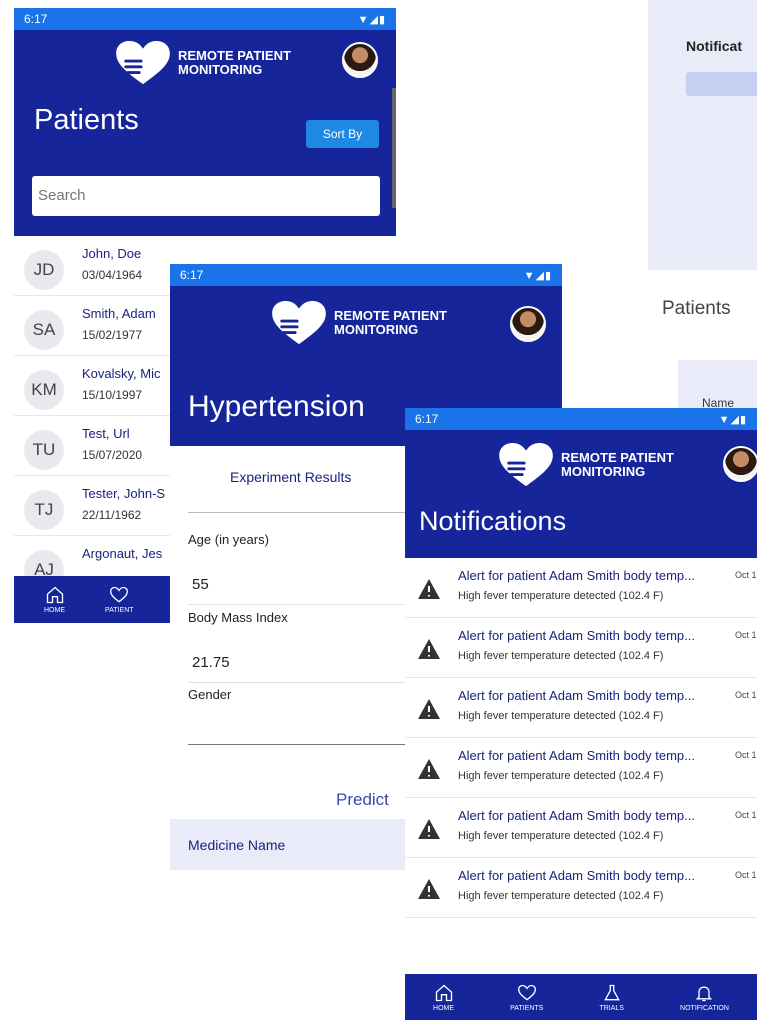  I want to click on background-notifications-label: Notificat, so click(714, 46).